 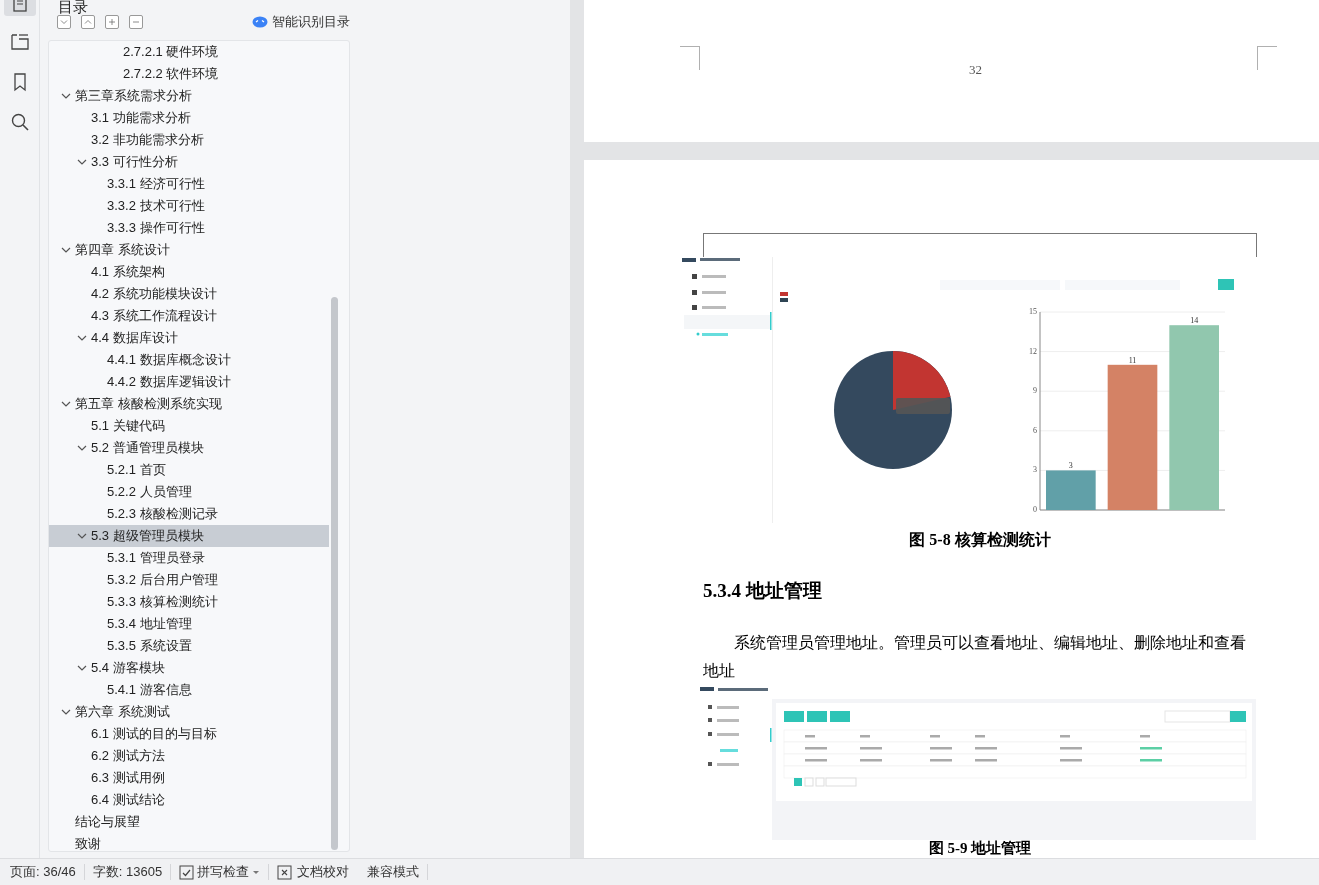 I want to click on toc-item: 第五章 核酸检测系统实现, so click(x=189, y=404).